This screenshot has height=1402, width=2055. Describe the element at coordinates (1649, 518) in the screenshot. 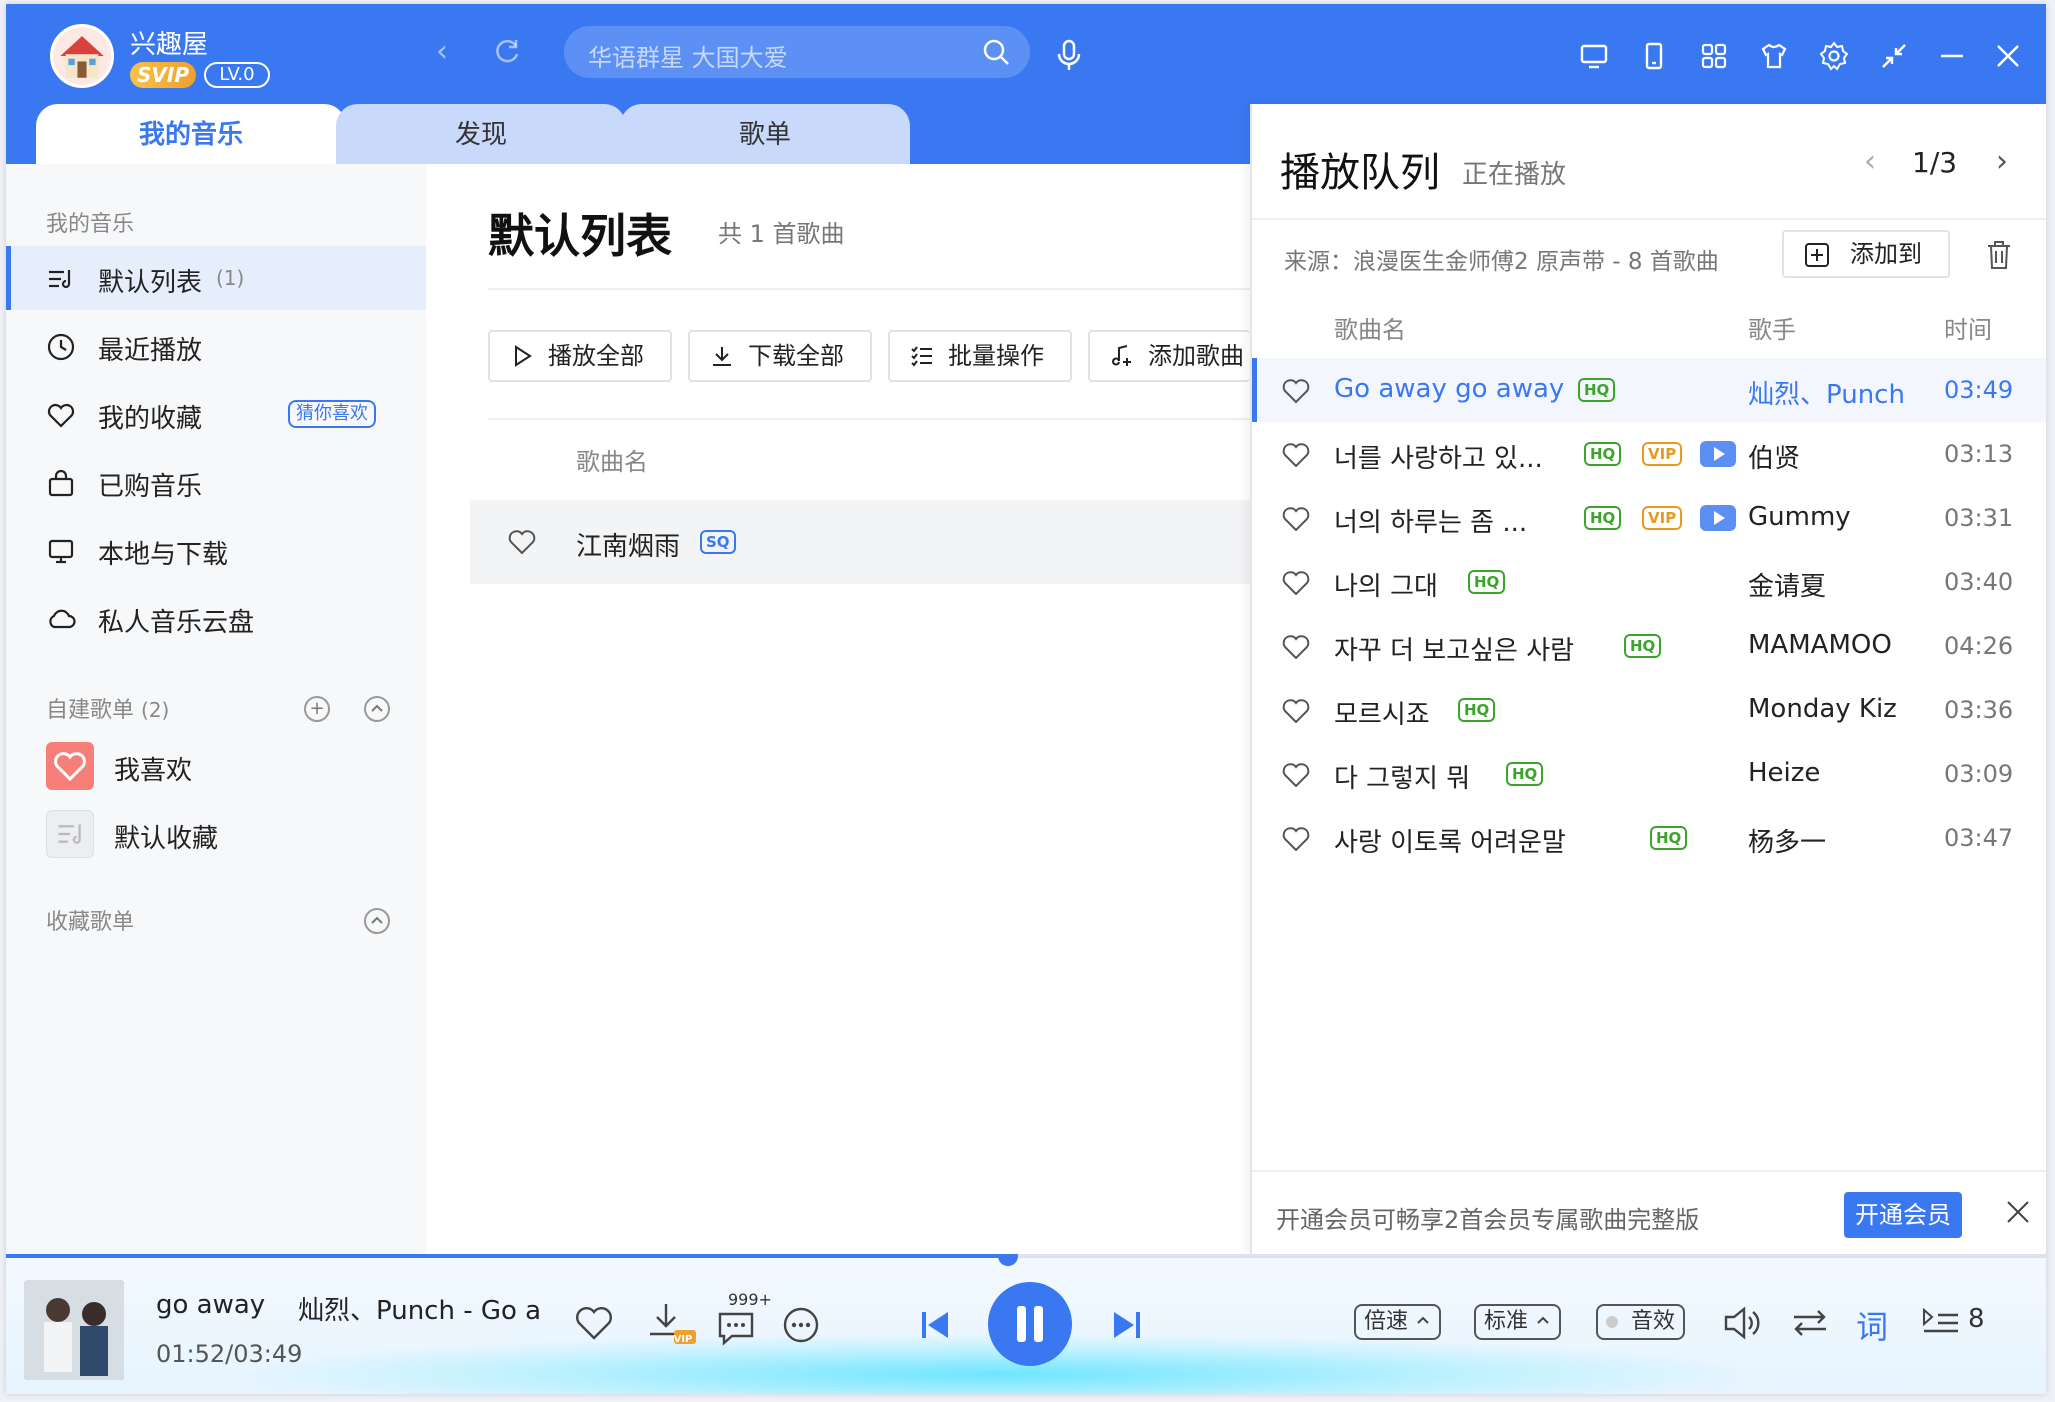

I see `queue-row: 너의 하루는 좀 ... HQ VIP Gummy 03:31` at that location.